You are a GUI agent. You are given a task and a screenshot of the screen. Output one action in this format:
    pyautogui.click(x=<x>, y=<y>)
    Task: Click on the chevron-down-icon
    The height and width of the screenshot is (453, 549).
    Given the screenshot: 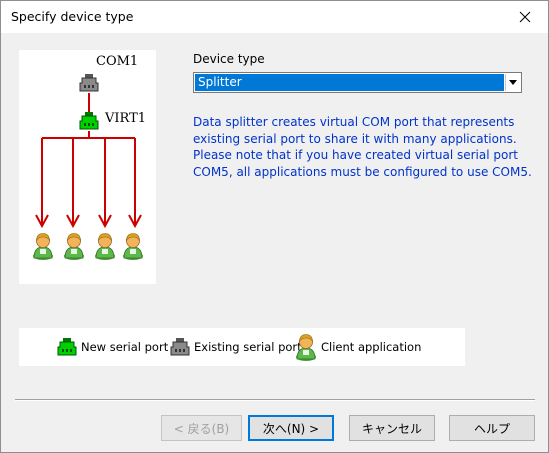 What is the action you would take?
    pyautogui.click(x=513, y=82)
    